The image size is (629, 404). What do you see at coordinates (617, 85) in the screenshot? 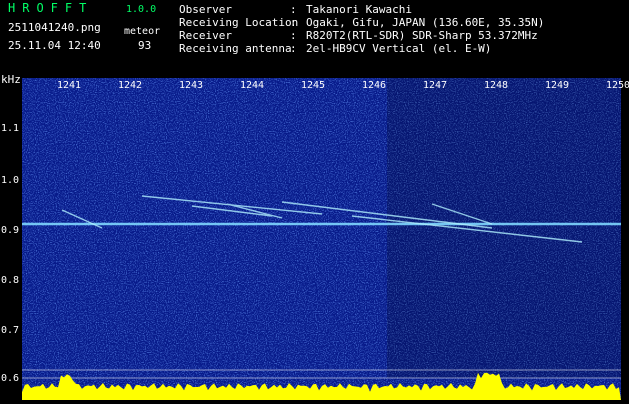
I see `x-tick-label: 1250` at bounding box center [617, 85].